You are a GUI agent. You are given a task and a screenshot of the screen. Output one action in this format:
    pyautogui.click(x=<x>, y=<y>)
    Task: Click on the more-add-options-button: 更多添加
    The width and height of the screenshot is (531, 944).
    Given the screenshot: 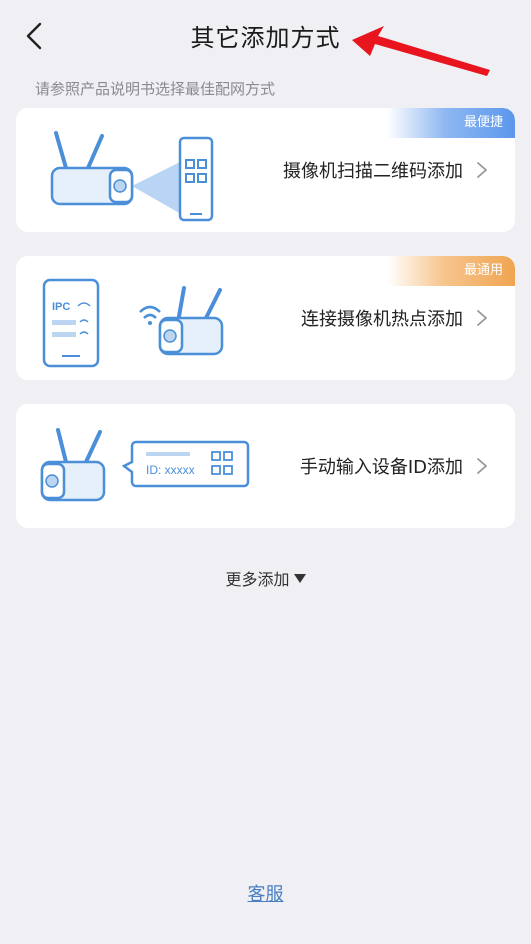 What is the action you would take?
    pyautogui.click(x=265, y=578)
    